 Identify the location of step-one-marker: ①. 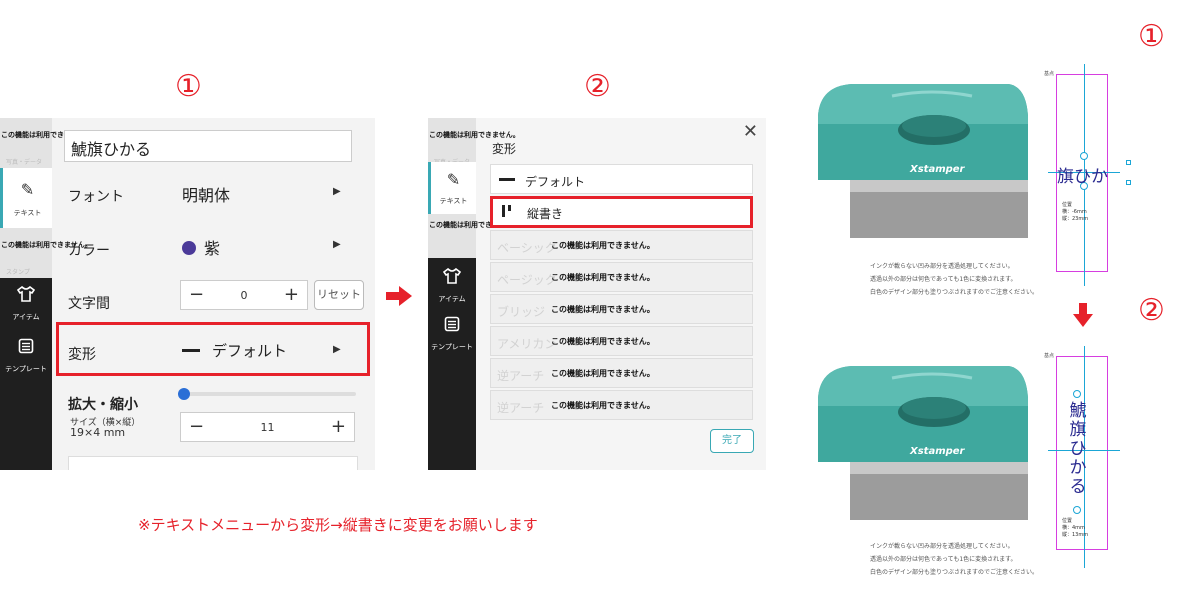
(188, 86).